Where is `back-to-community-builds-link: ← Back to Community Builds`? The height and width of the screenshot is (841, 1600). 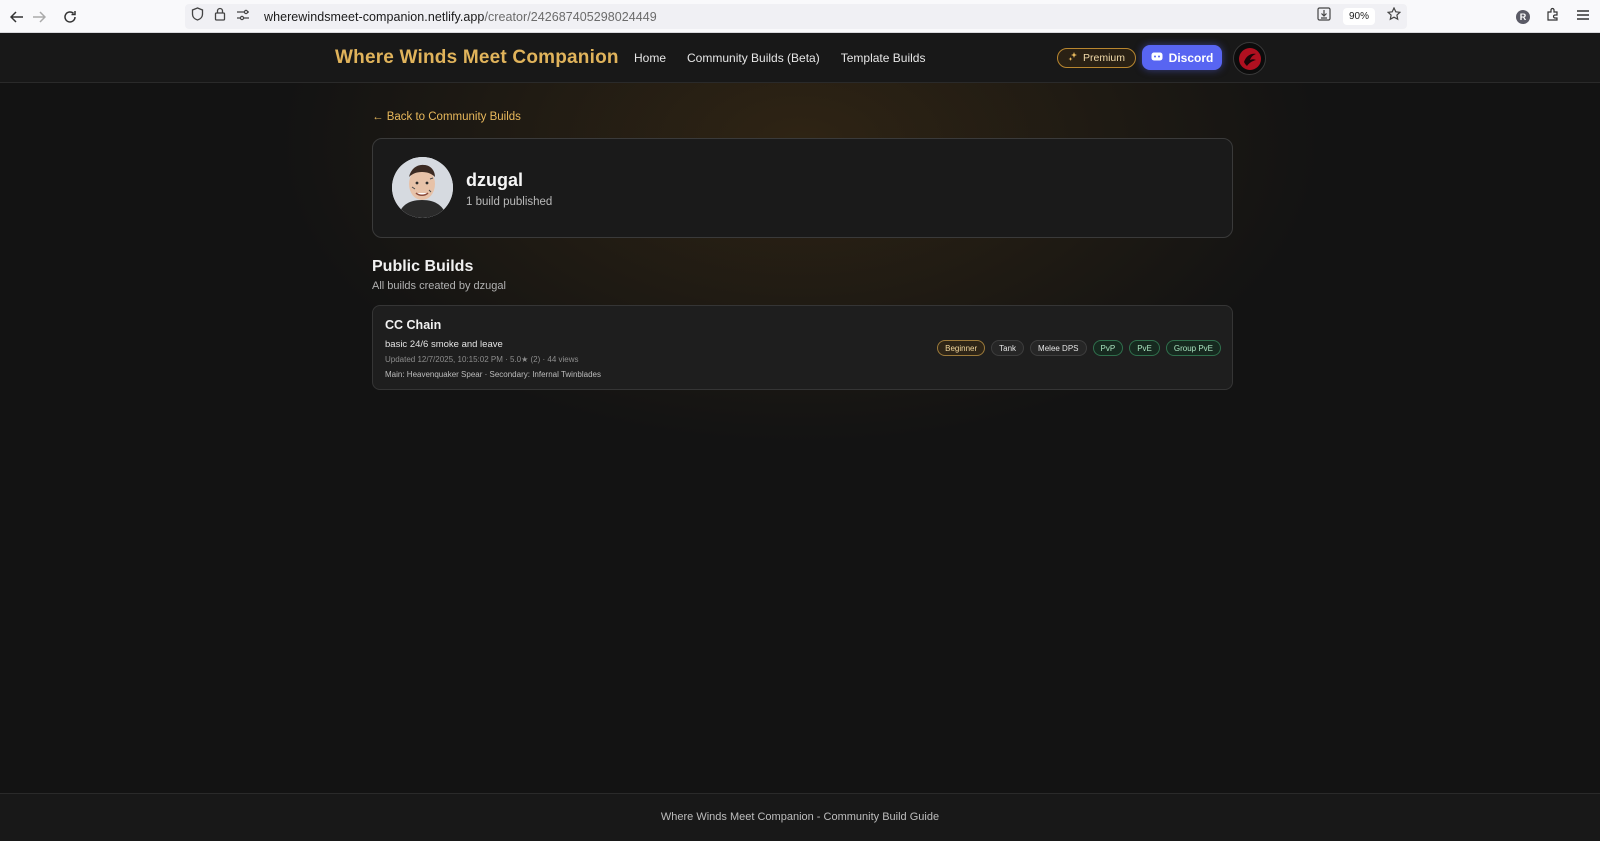
back-to-community-builds-link: ← Back to Community Builds is located at coordinates (446, 117).